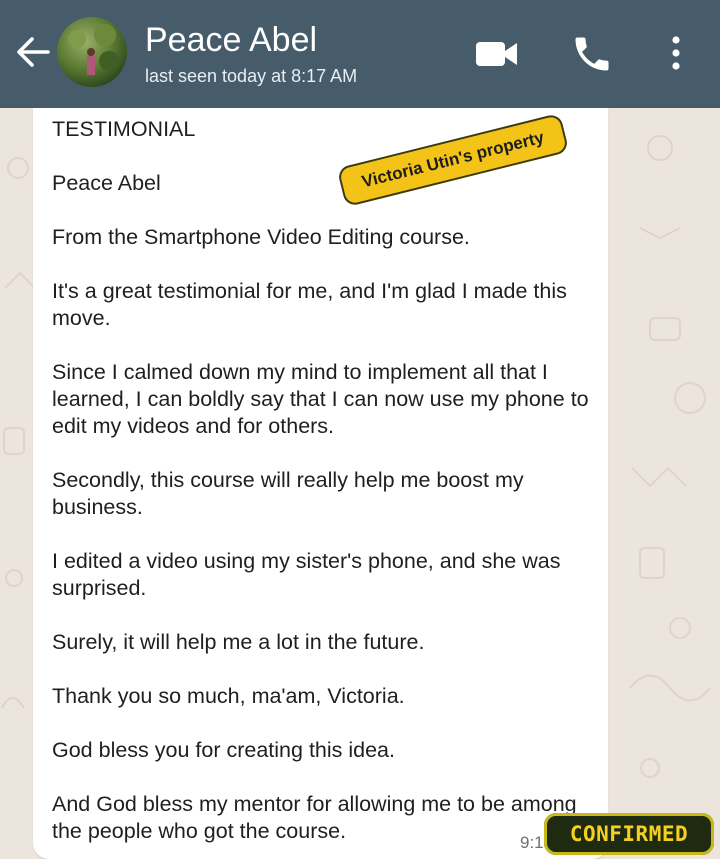 The image size is (720, 859). I want to click on confirmed-stamp: CONFIRMED, so click(629, 834).